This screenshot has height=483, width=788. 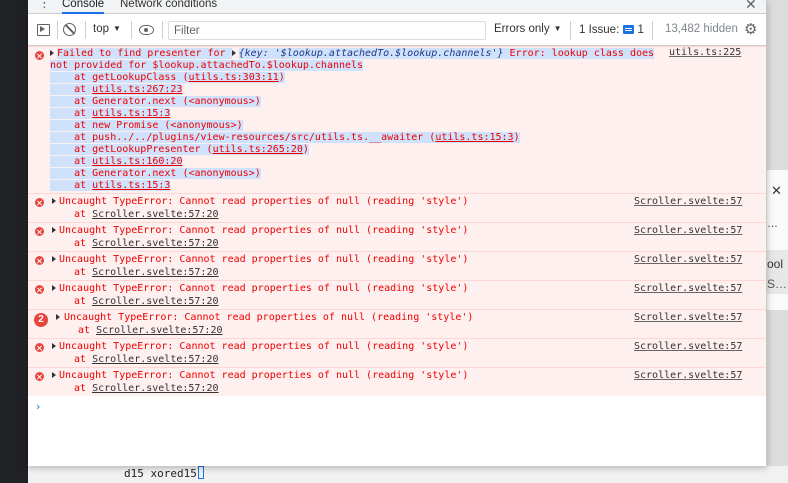 What do you see at coordinates (137, 89) in the screenshot?
I see `stack-frame-link: utils.ts:267:23` at bounding box center [137, 89].